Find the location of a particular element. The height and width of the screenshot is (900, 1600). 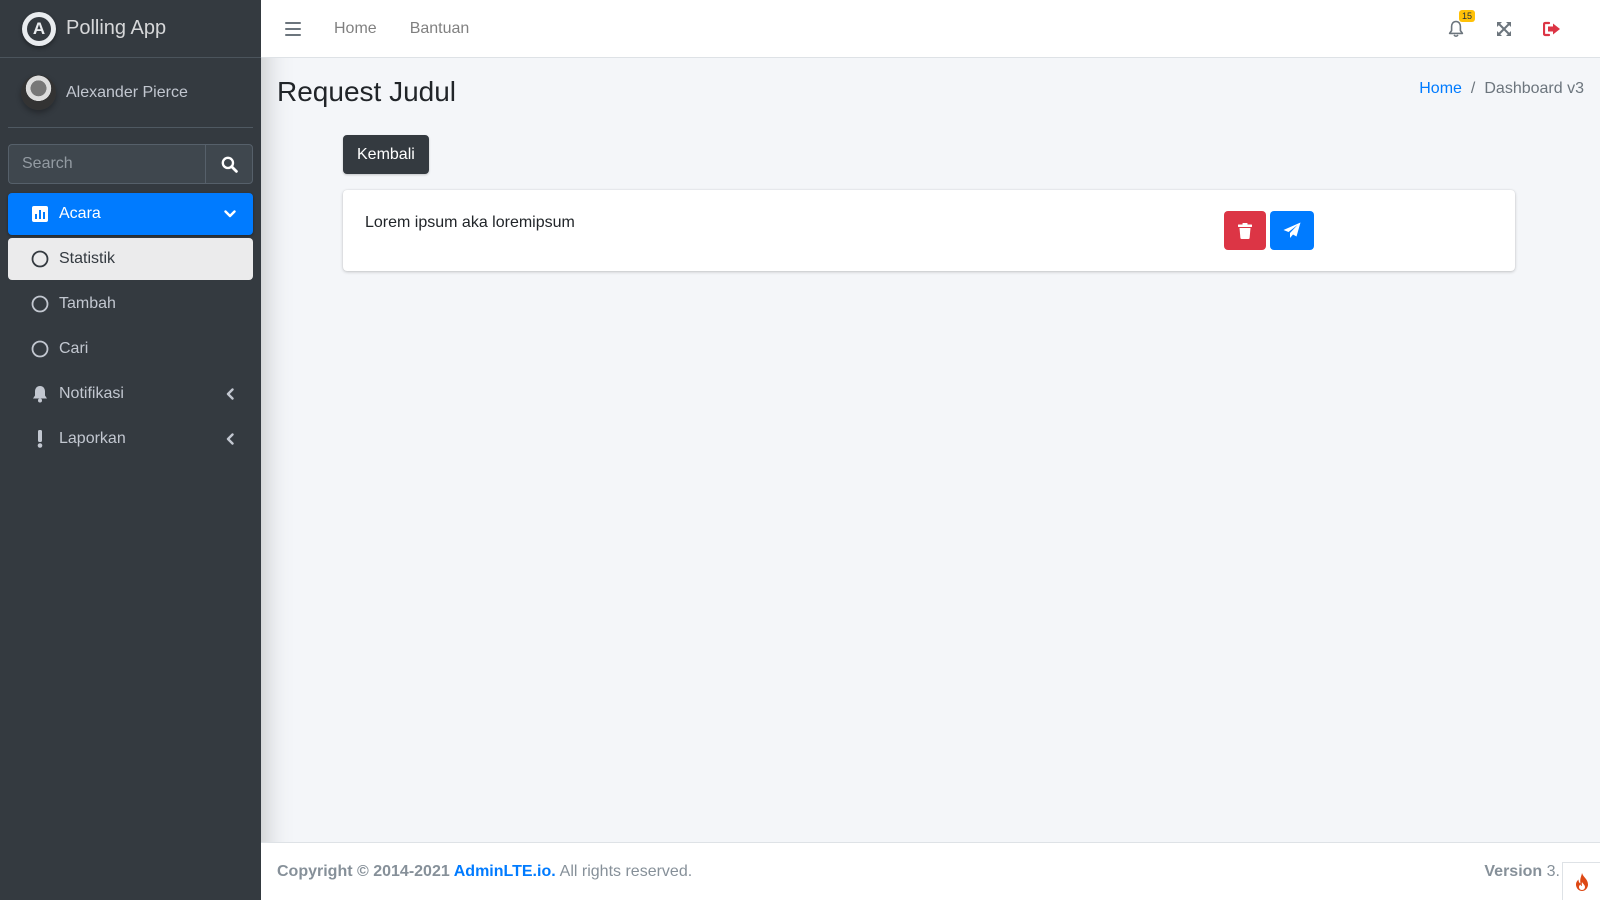

nav-link-home: Home is located at coordinates (355, 29).